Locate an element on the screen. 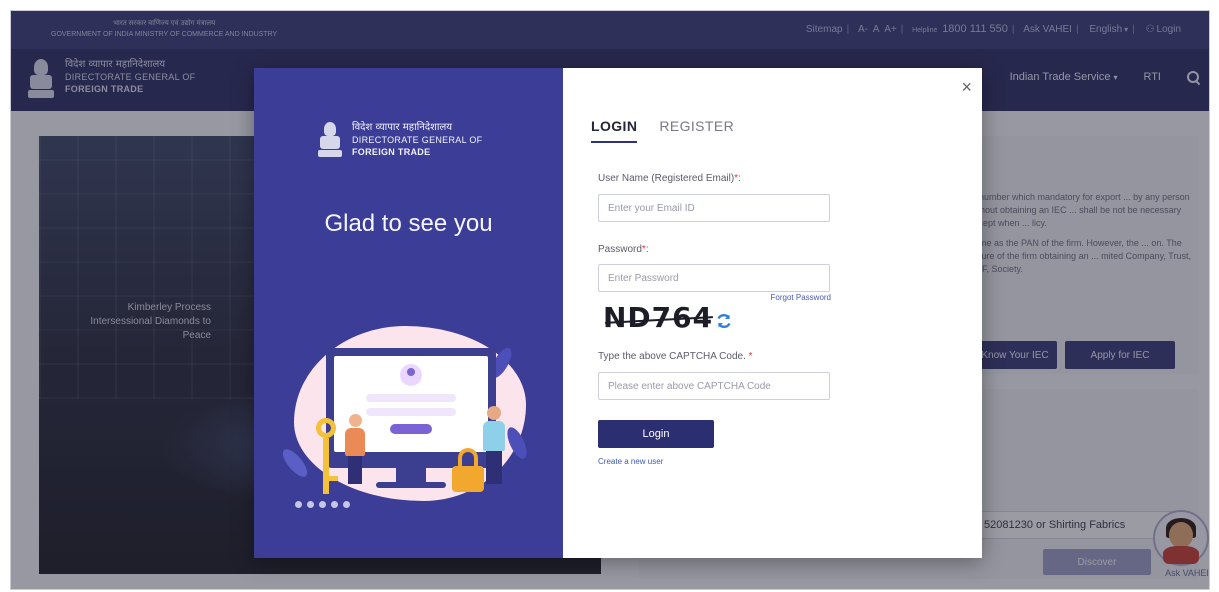 This screenshot has width=1219, height=592. avatar-icon is located at coordinates (411, 375).